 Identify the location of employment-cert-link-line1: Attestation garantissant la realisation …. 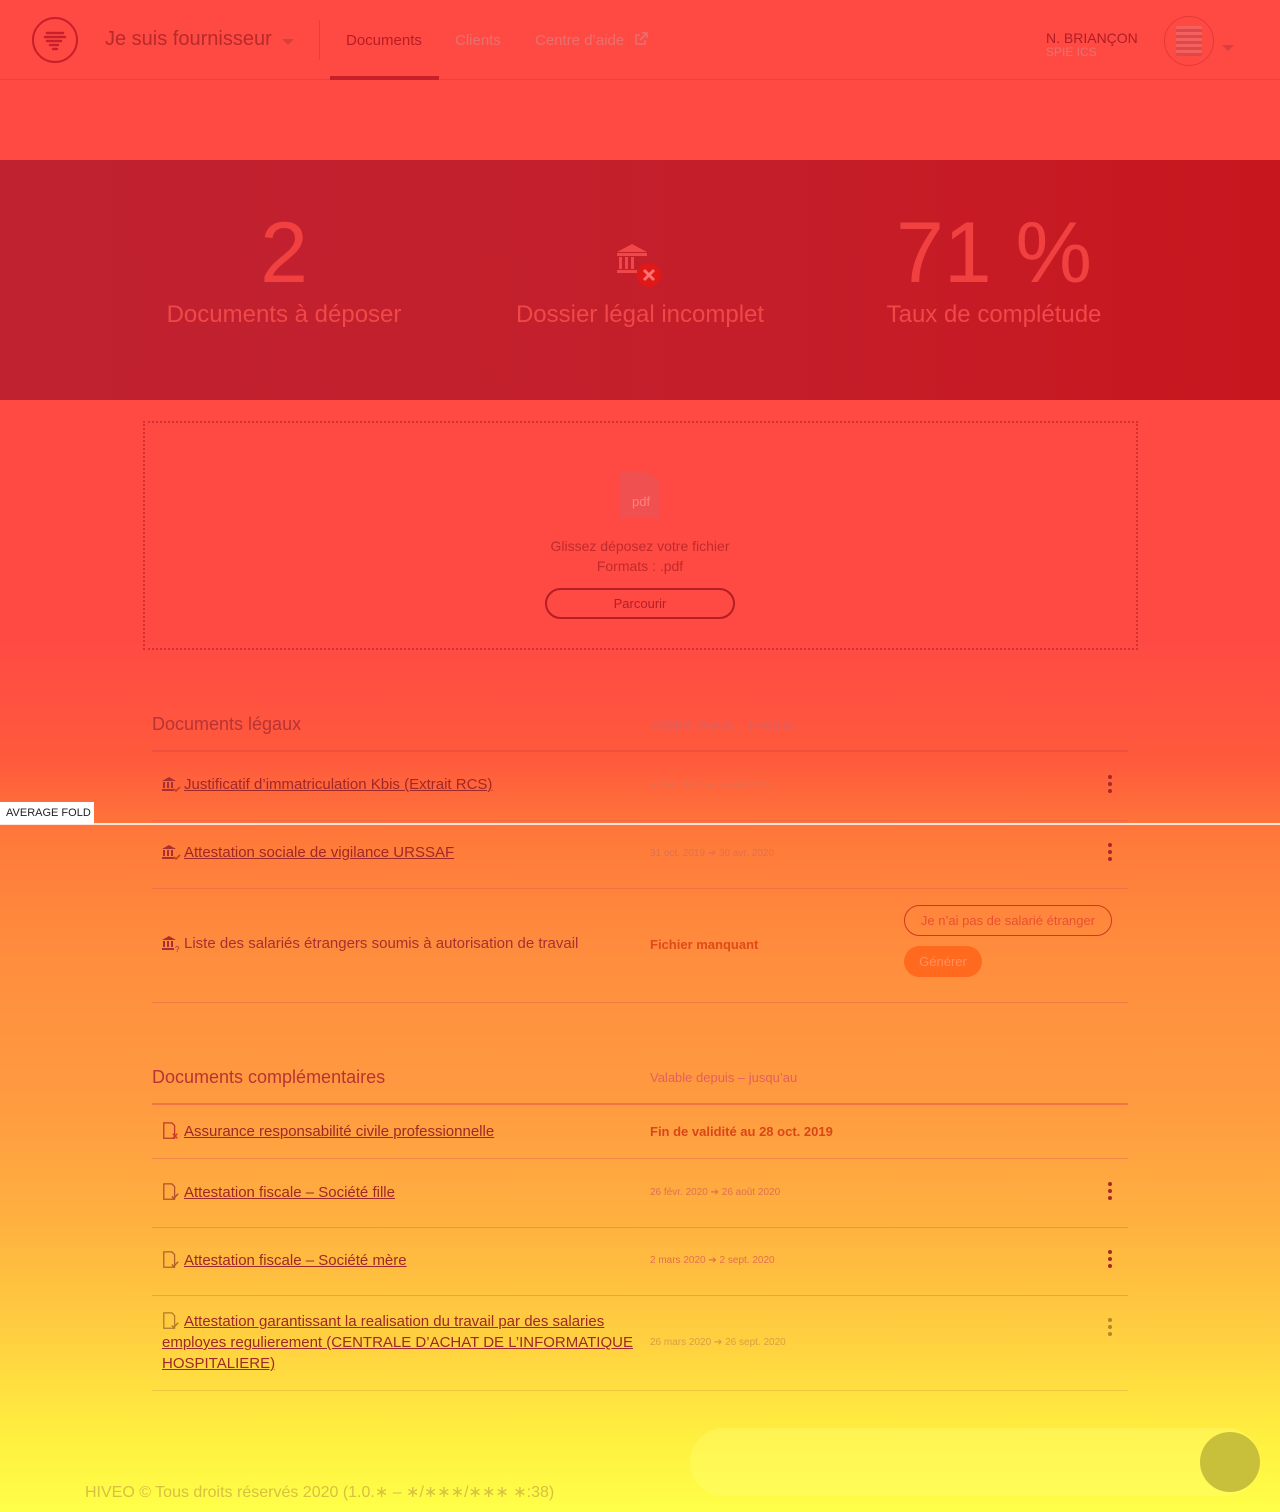
(394, 1321).